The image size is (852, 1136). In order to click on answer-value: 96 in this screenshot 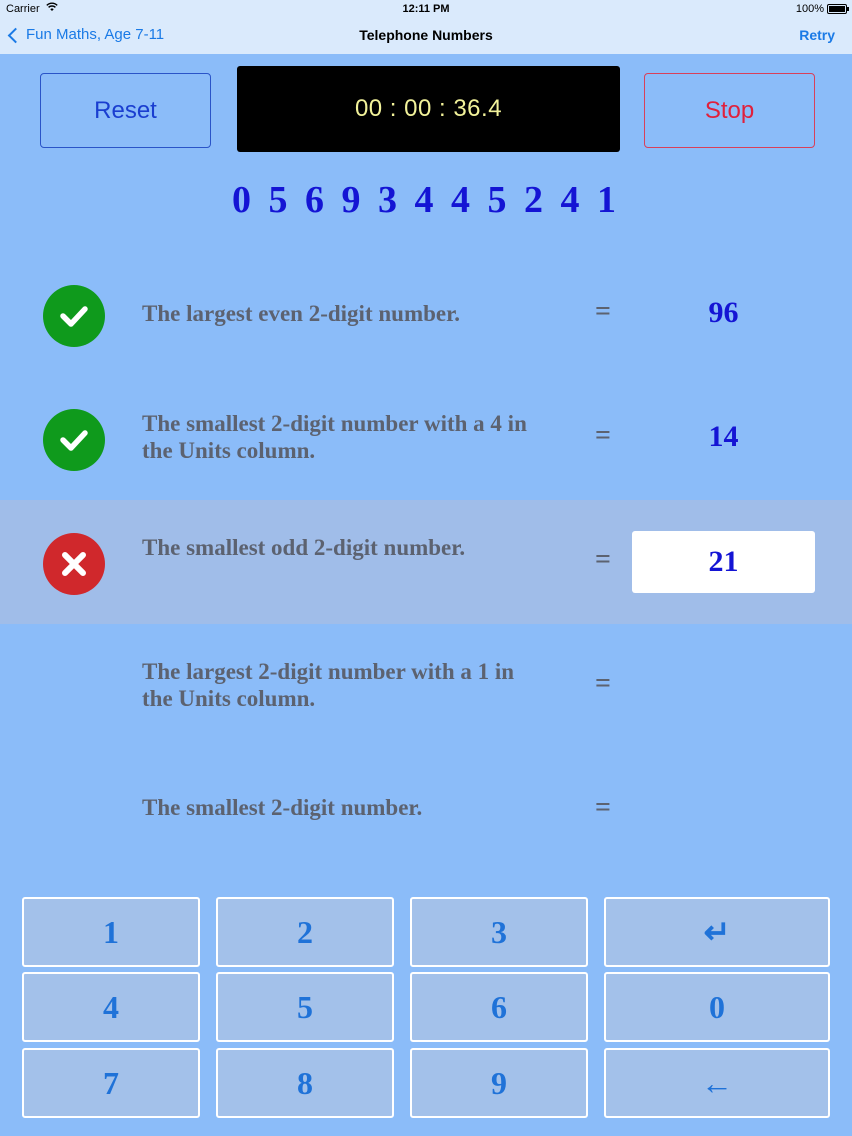, I will do `click(723, 312)`.